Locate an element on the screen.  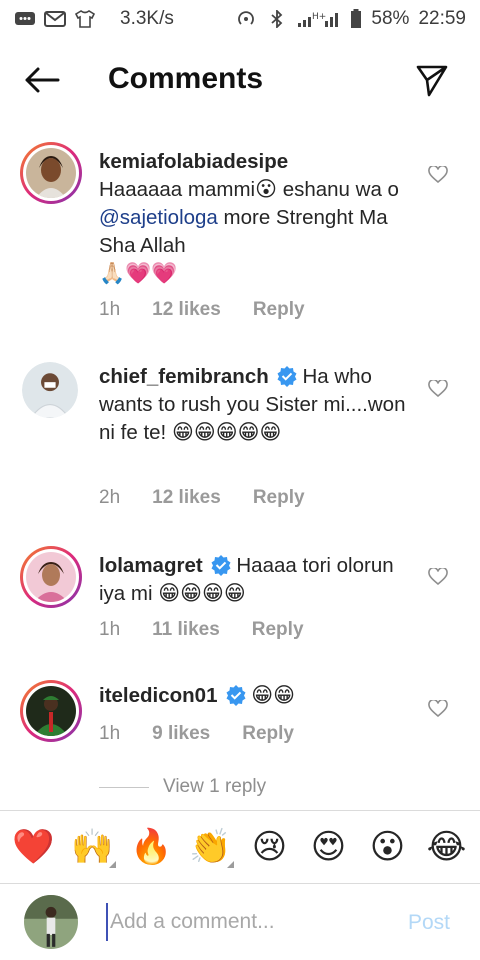
raised-hands-emoji-button: 🙌 is located at coordinates (93, 847).